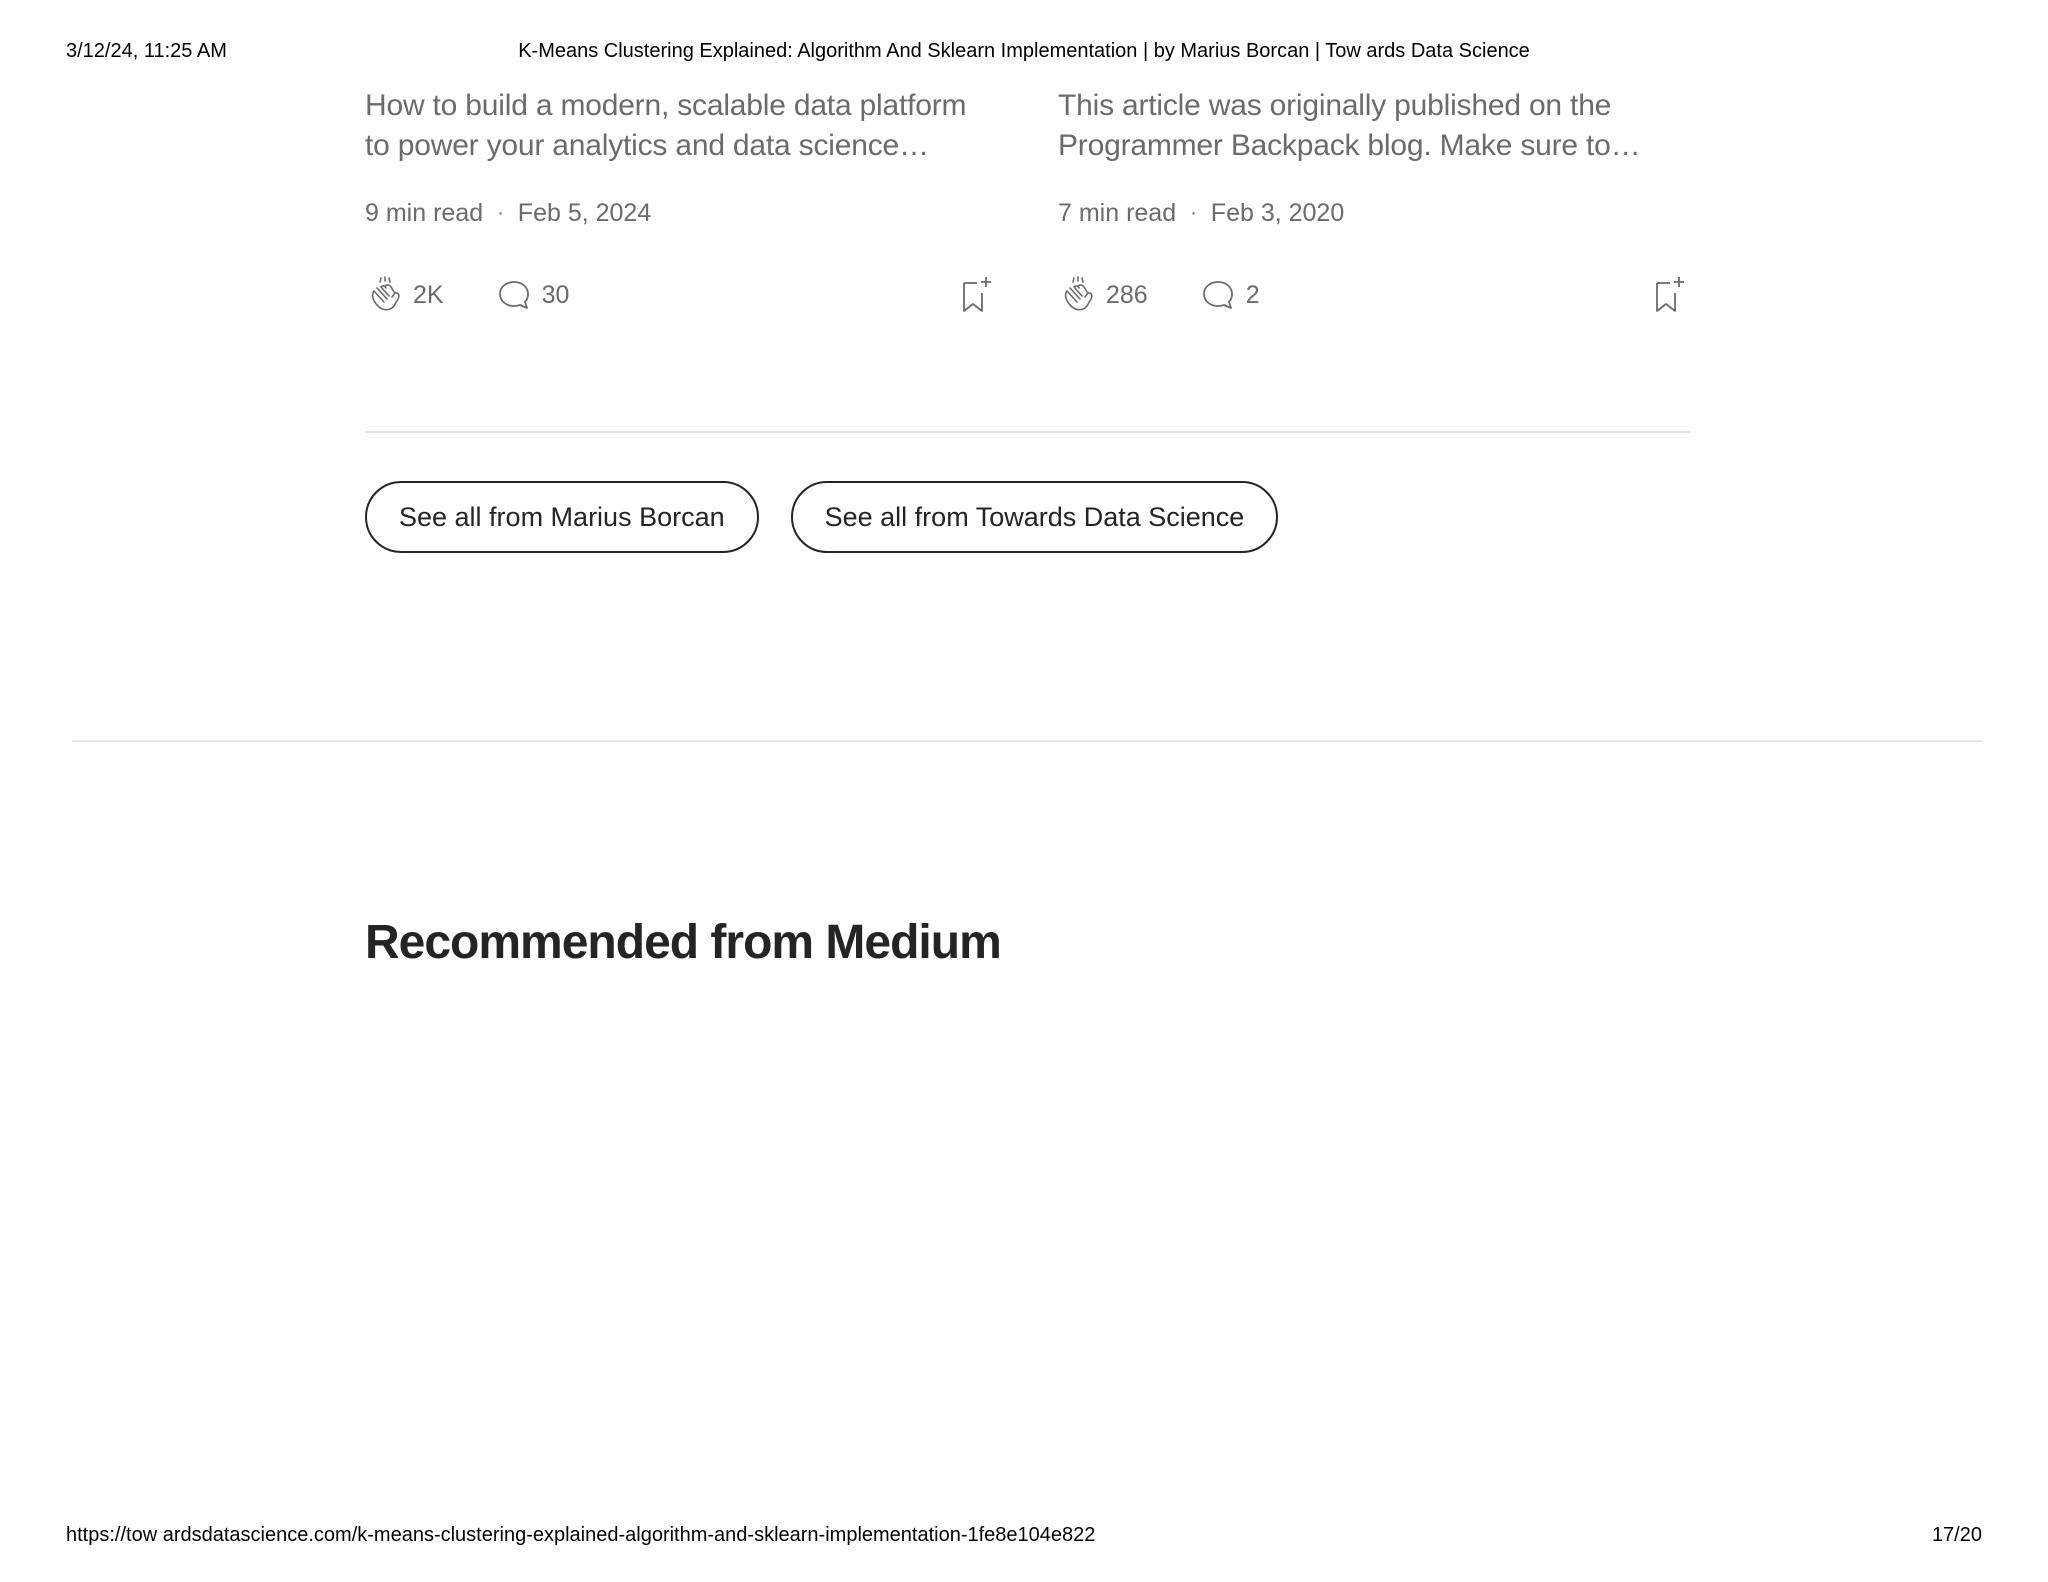 Image resolution: width=2048 pixels, height=1582 pixels. Describe the element at coordinates (1117, 212) in the screenshot. I see `read-time: 7 min read` at that location.